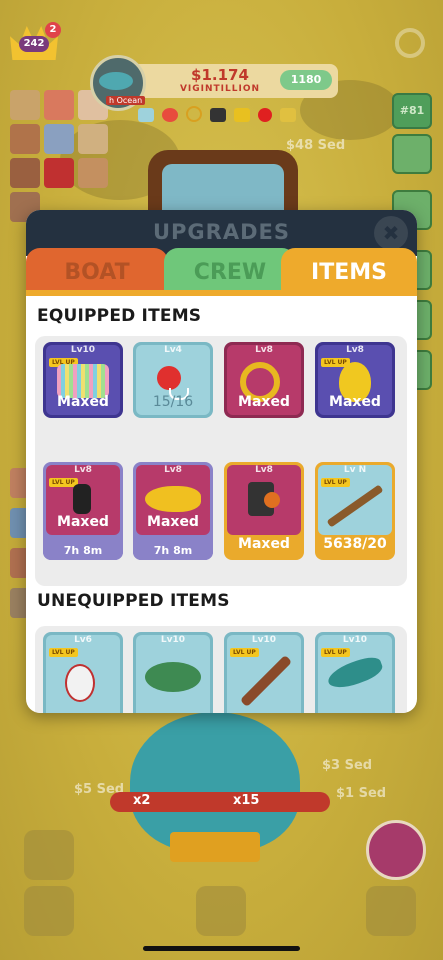 Image resolution: width=443 pixels, height=960 pixels. What do you see at coordinates (82, 499) in the screenshot?
I see `fly-hook-icon` at bounding box center [82, 499].